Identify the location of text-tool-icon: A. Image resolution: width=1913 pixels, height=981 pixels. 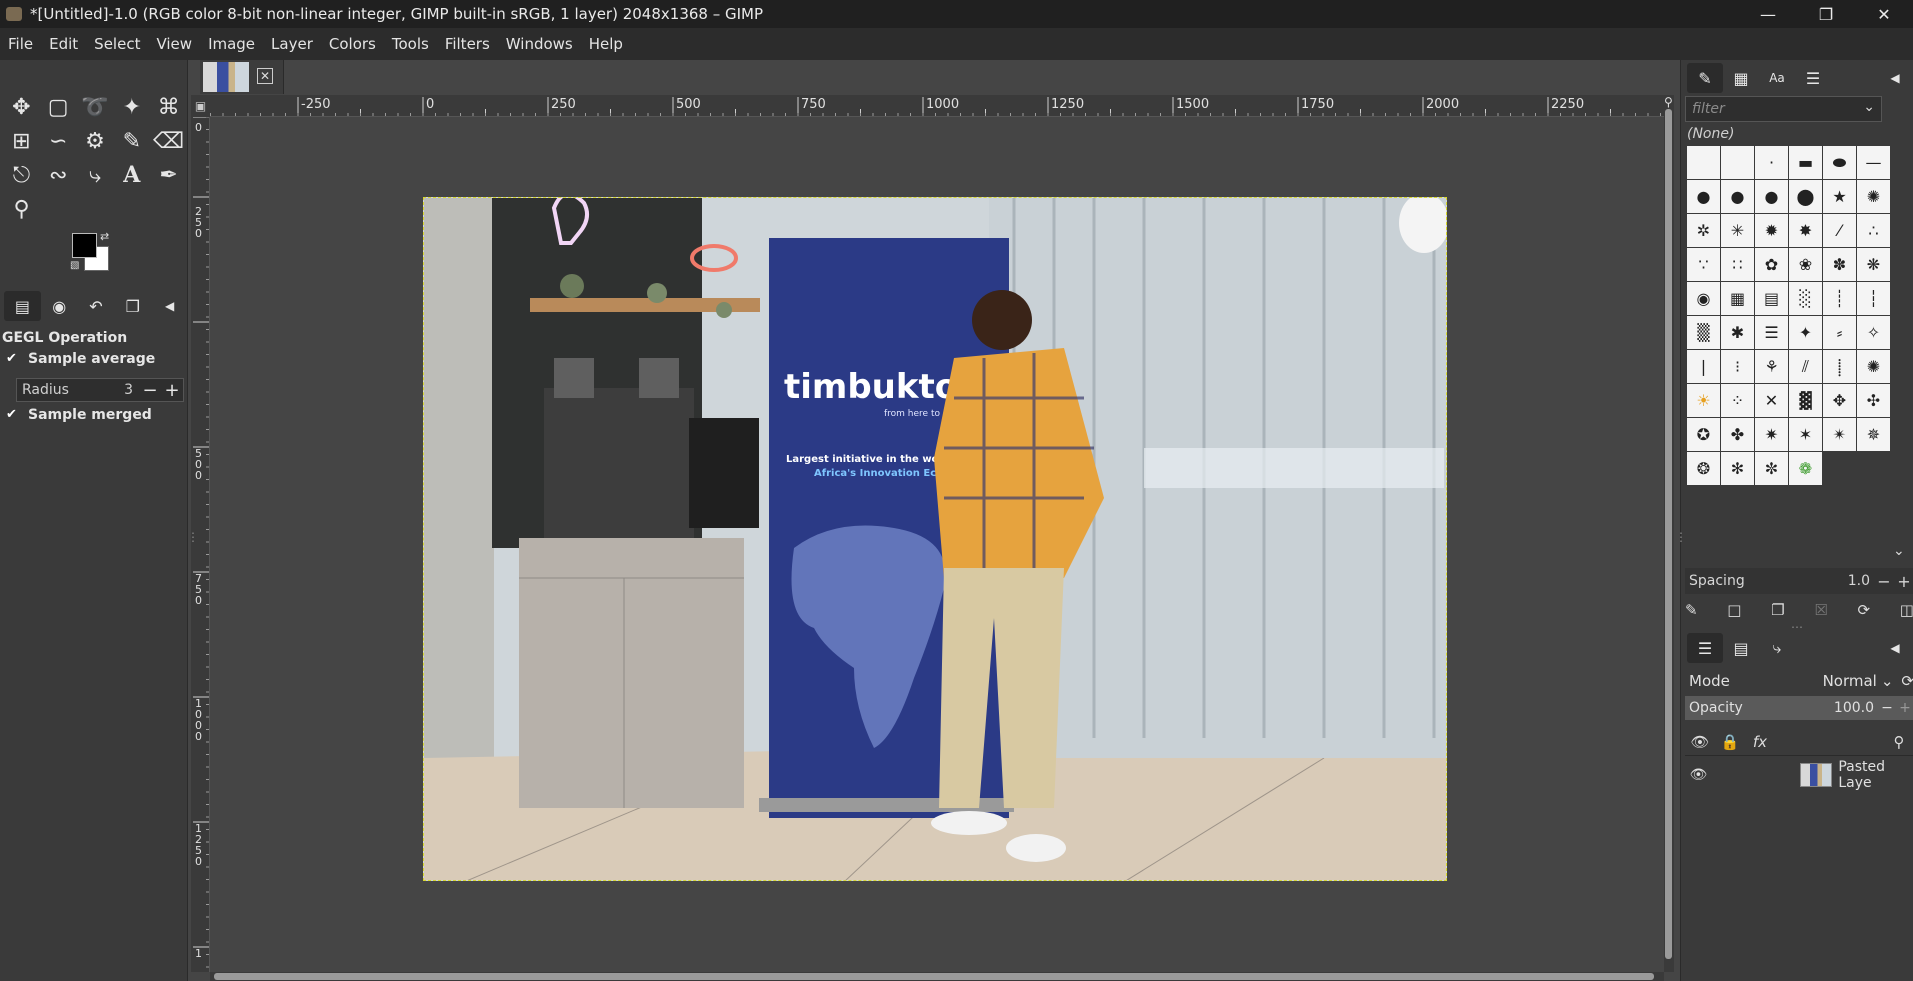
(131, 175).